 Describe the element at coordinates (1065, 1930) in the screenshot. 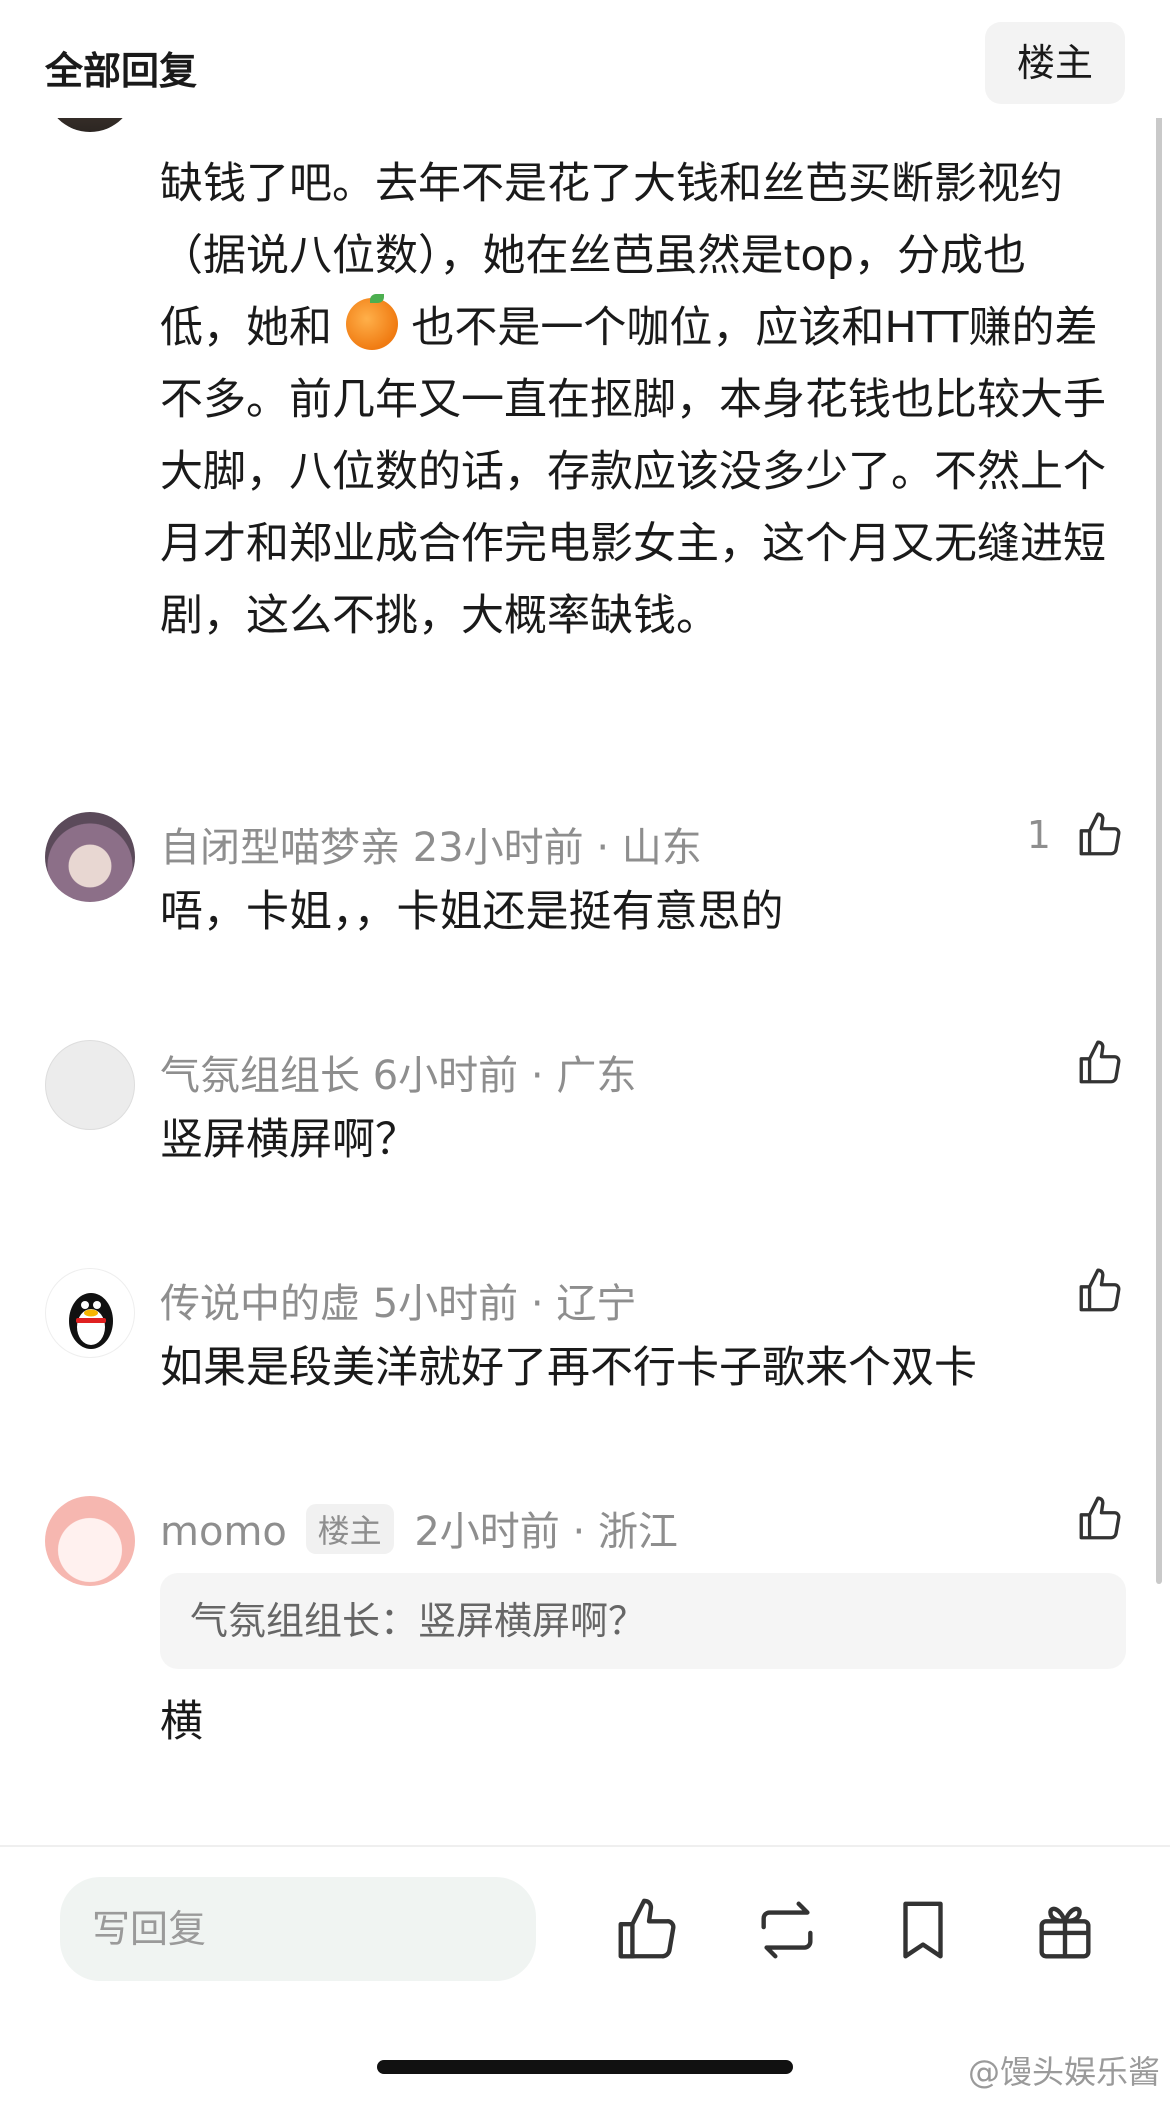

I see `gift-icon` at that location.